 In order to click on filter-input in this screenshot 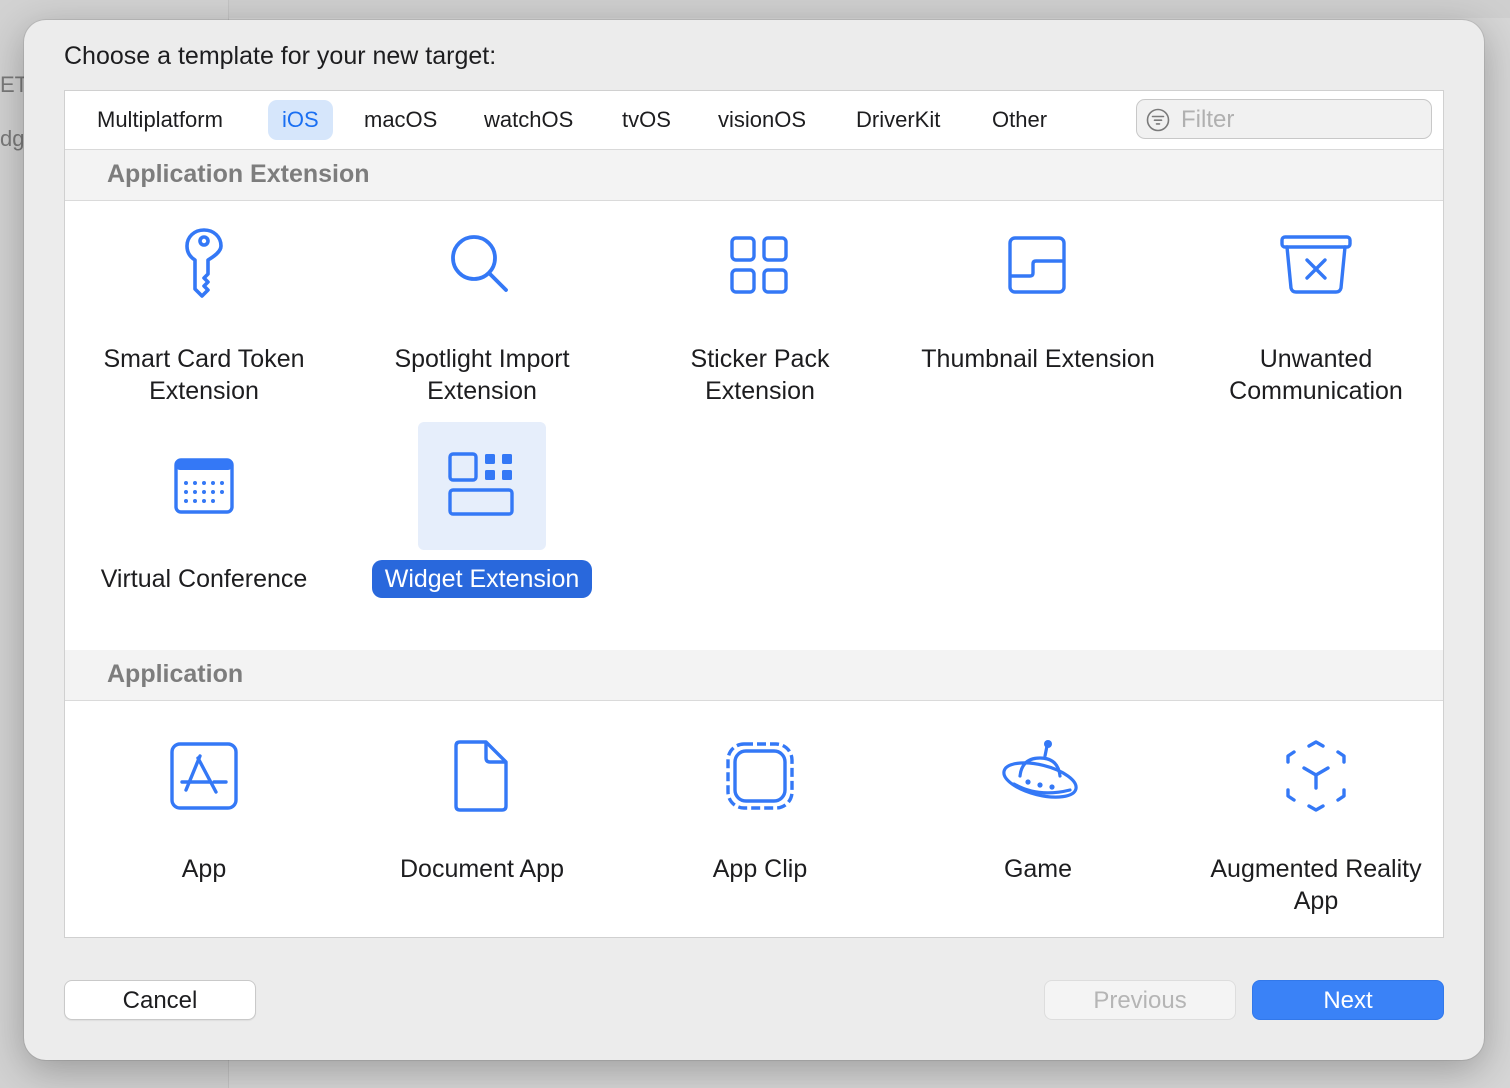, I will do `click(1301, 120)`.